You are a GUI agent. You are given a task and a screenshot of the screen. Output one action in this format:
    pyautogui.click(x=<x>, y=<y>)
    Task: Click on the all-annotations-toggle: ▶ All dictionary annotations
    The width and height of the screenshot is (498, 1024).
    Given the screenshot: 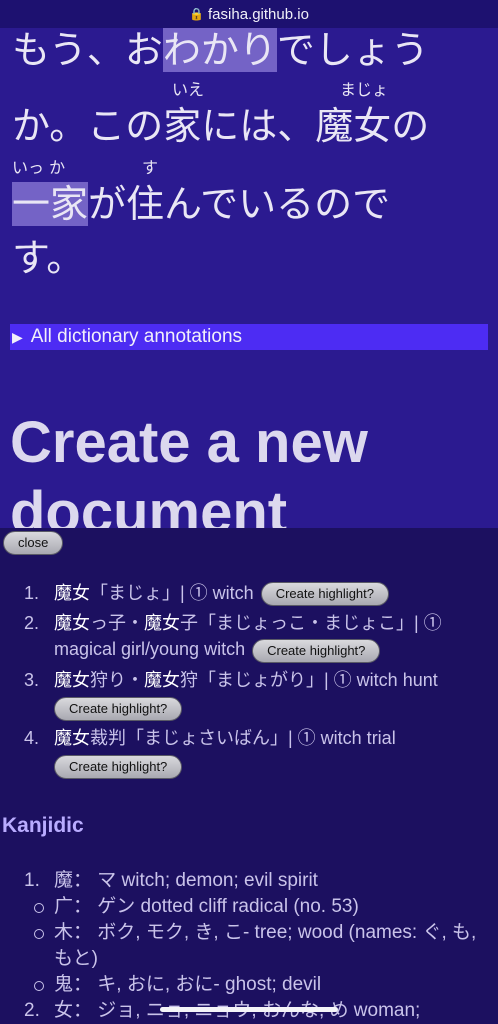 What is the action you would take?
    pyautogui.click(x=249, y=337)
    